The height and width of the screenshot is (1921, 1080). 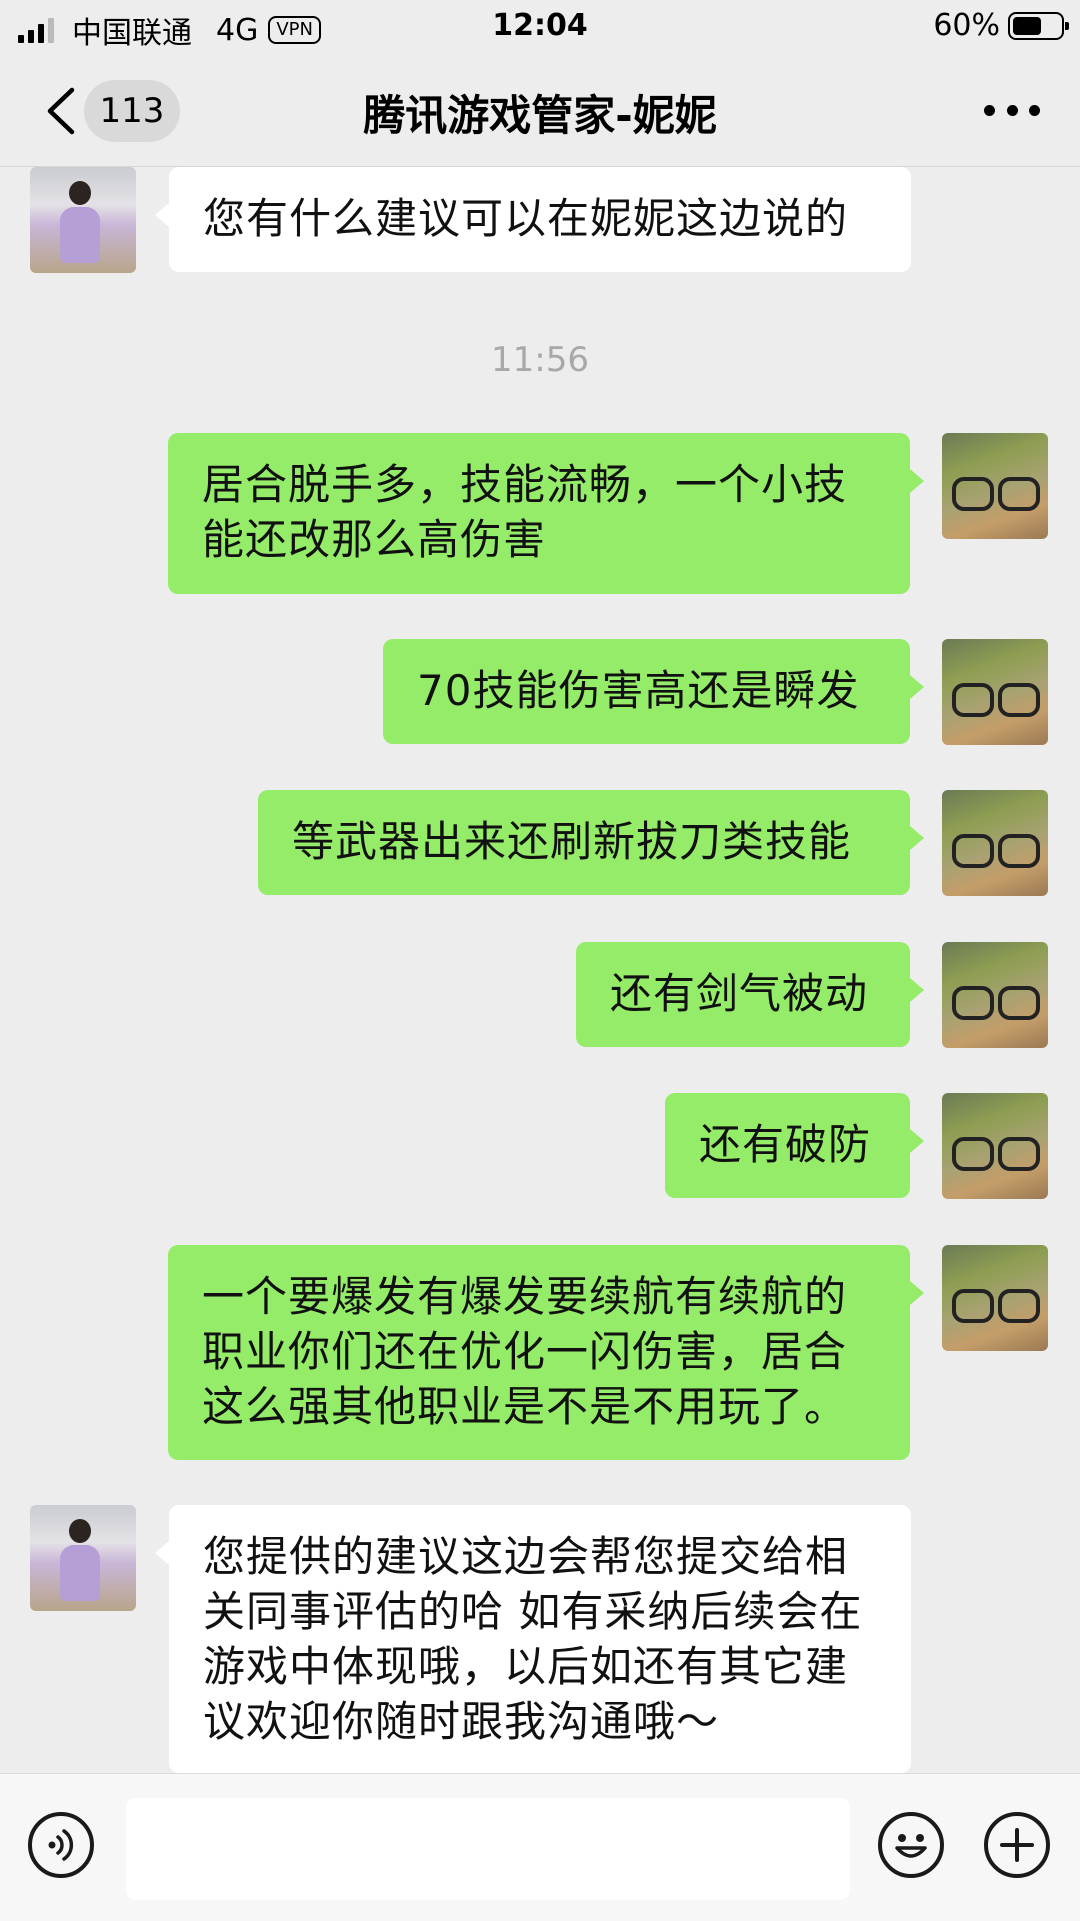 What do you see at coordinates (1012, 110) in the screenshot?
I see `more-options-icon` at bounding box center [1012, 110].